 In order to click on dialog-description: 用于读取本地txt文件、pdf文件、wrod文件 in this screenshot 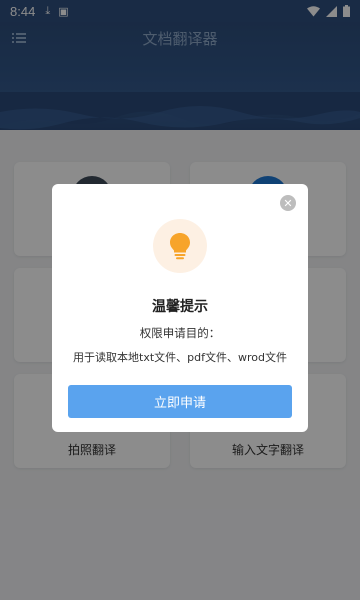, I will do `click(180, 357)`.